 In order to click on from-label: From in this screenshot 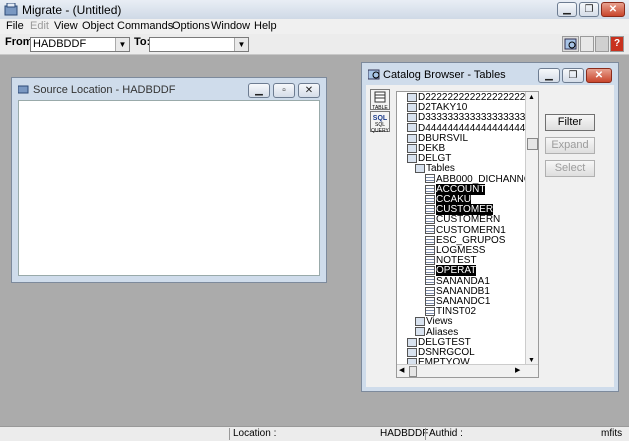, I will do `click(19, 42)`.